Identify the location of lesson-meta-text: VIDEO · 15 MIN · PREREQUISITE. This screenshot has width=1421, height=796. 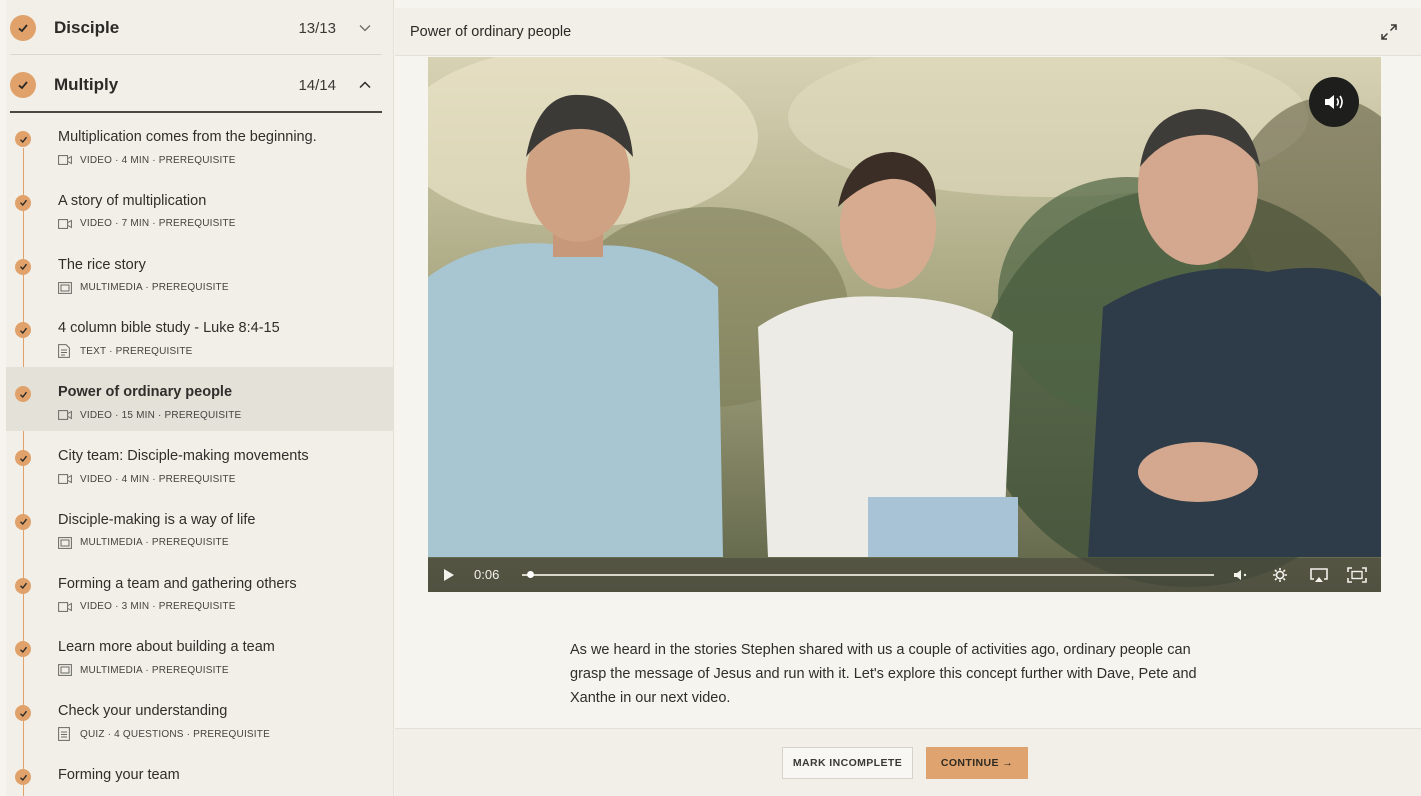
(161, 415).